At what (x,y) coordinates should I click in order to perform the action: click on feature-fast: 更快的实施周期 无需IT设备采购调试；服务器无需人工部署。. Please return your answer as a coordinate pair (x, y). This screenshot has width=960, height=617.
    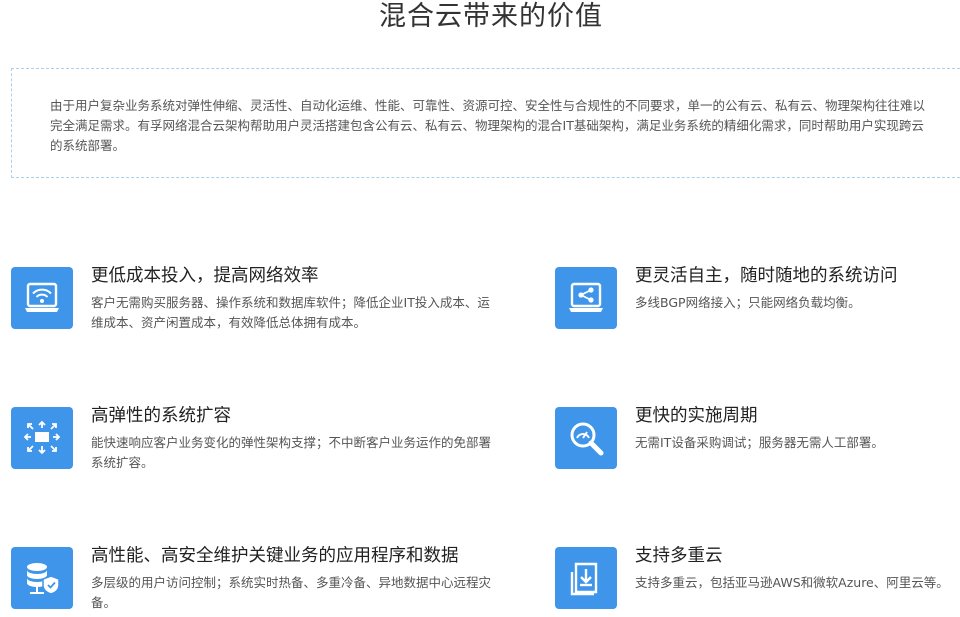
    Looking at the image, I should click on (757, 441).